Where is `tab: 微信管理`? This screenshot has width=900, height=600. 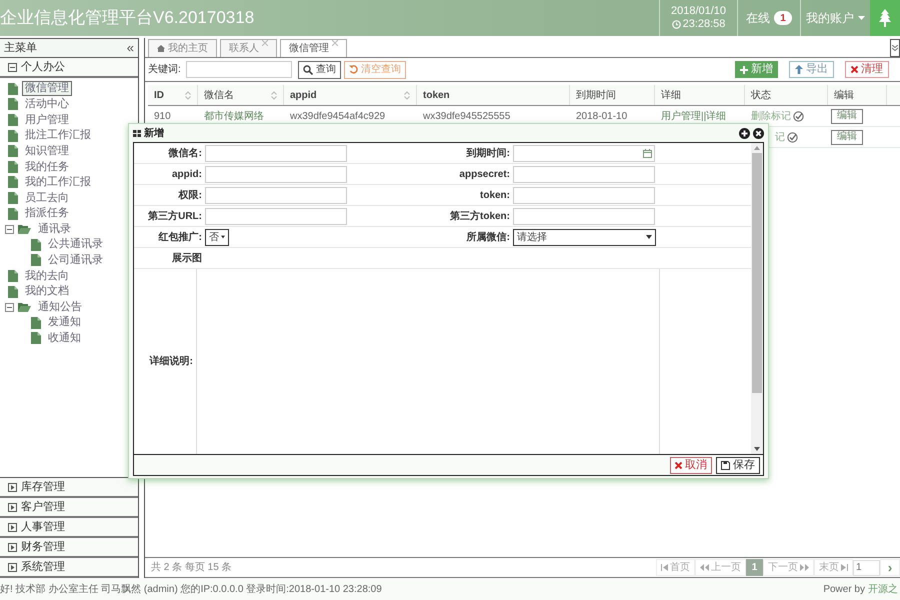 tab: 微信管理 is located at coordinates (313, 48).